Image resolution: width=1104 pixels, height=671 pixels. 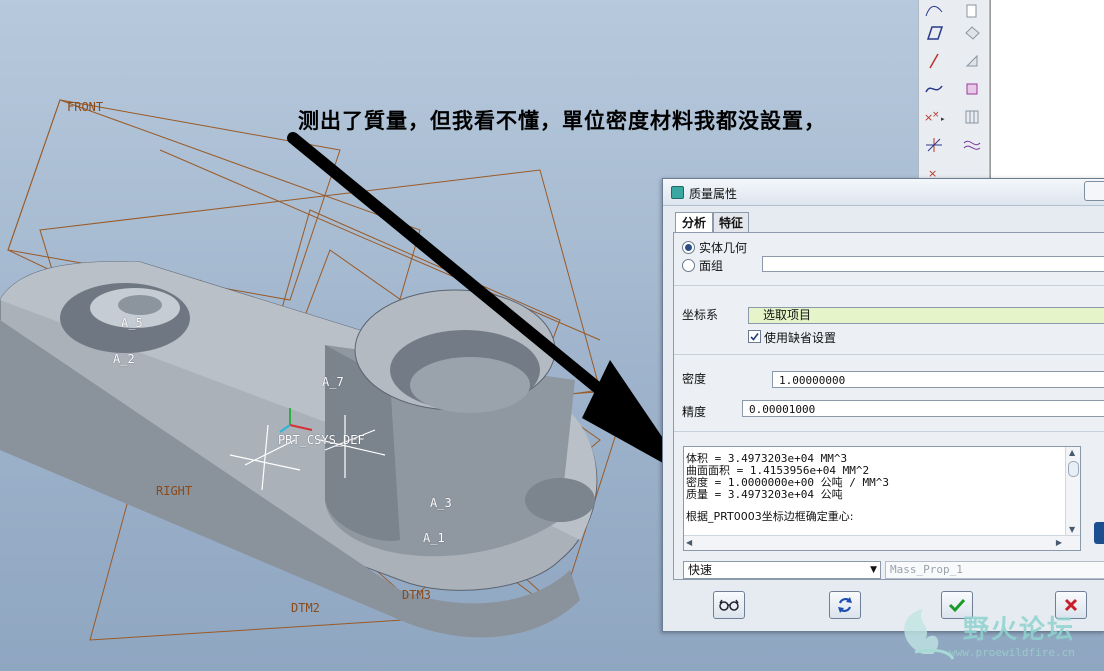 I want to click on tb-surface-icon, so click(x=972, y=145).